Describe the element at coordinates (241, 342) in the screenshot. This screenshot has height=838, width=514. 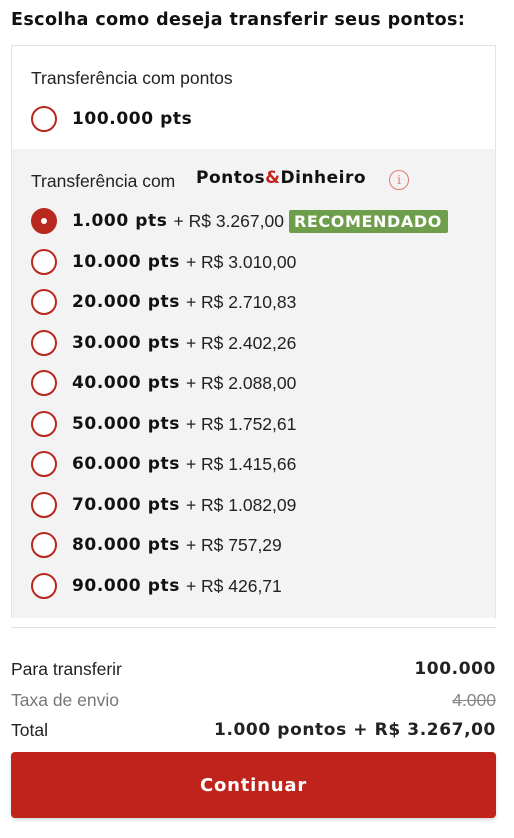
I see `option-money: + R$ 2.402,26` at that location.